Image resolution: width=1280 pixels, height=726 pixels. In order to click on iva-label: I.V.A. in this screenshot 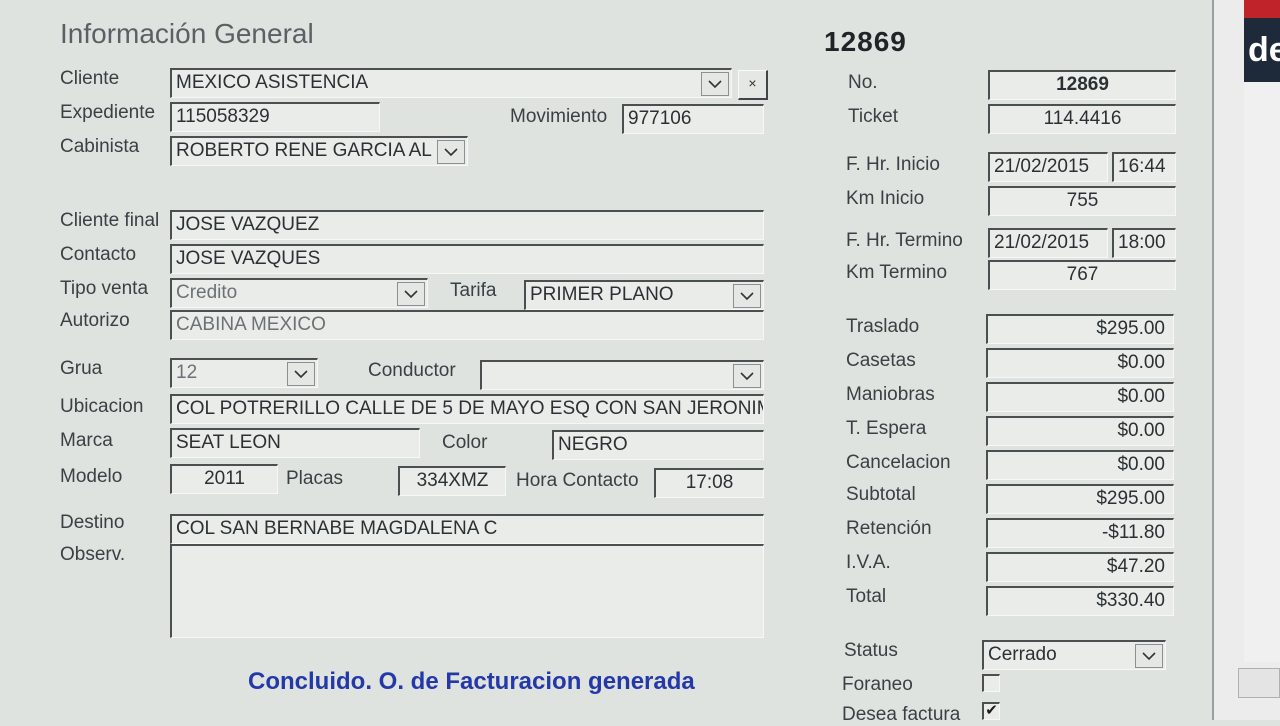, I will do `click(868, 562)`.